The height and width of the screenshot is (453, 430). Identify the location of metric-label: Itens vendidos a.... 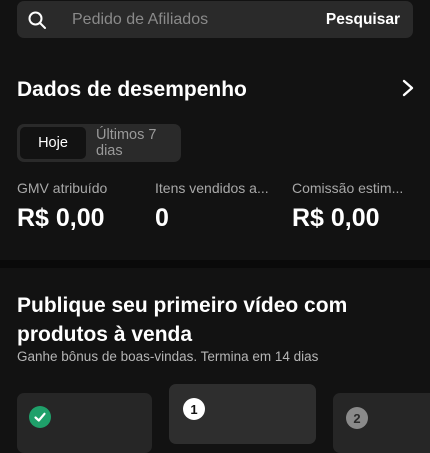
(212, 188).